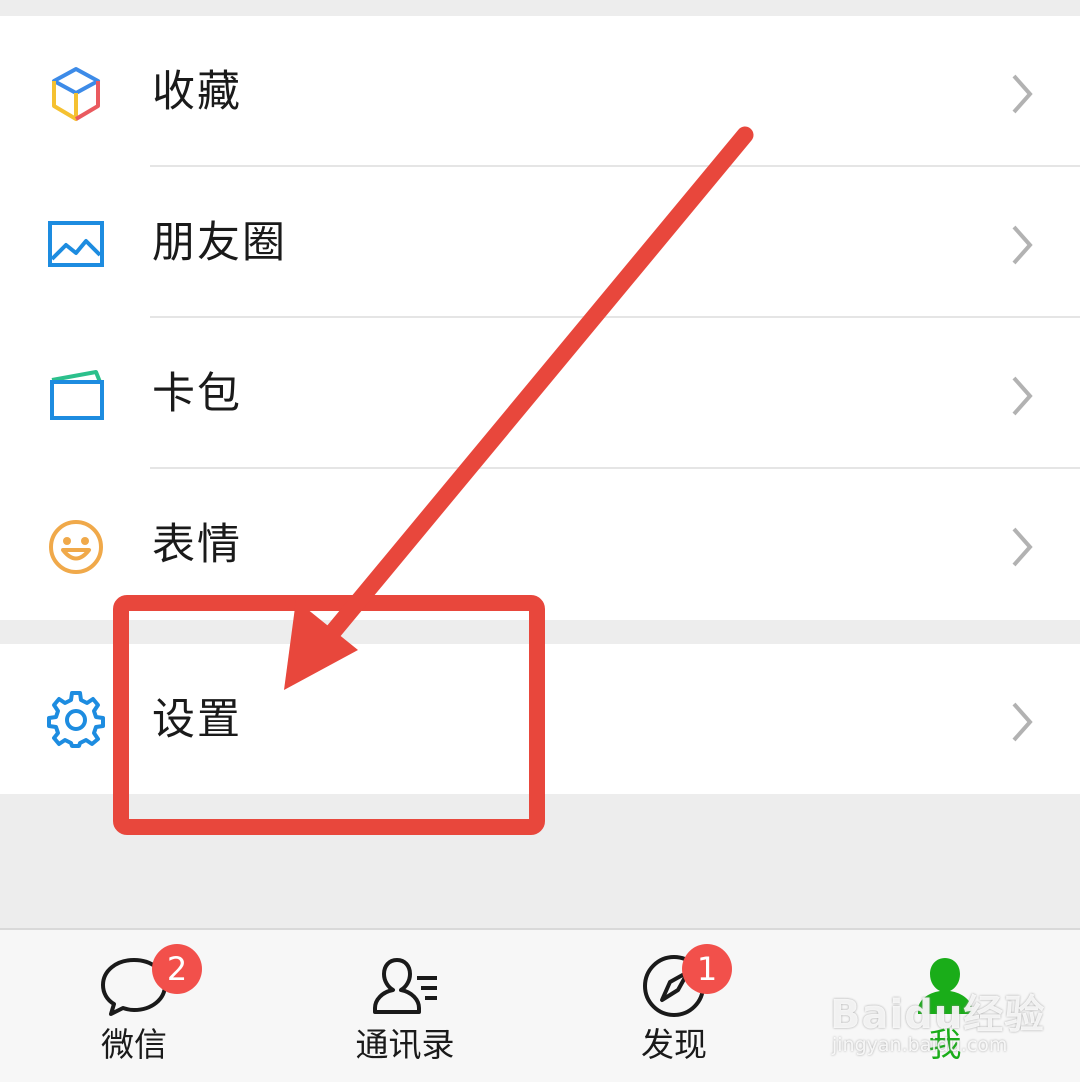  Describe the element at coordinates (76, 396) in the screenshot. I see `card-wallet-icon` at that location.